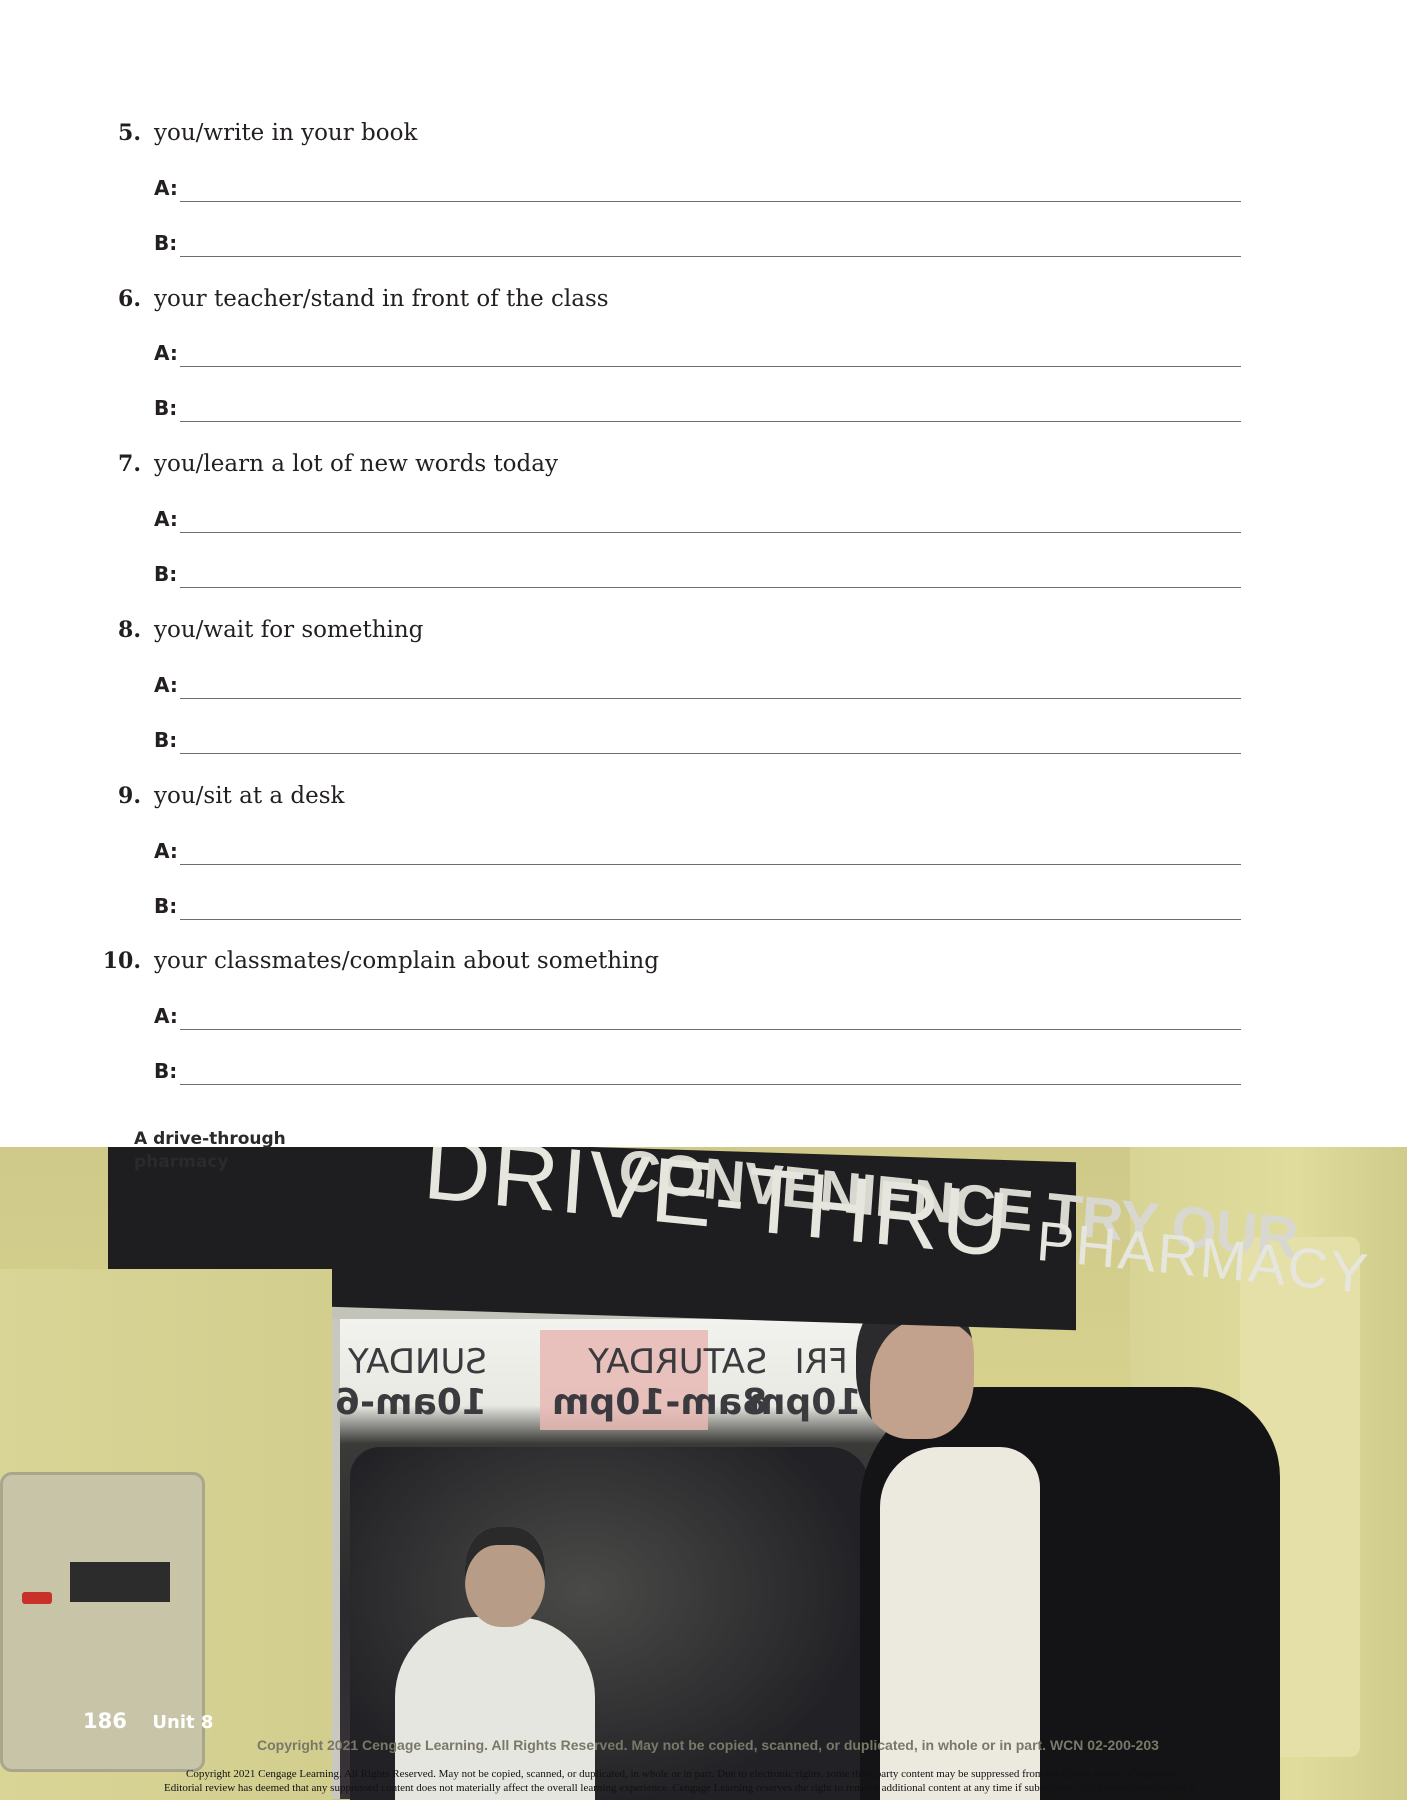 The image size is (1407, 1800). Describe the element at coordinates (660, 1402) in the screenshot. I see `hours-time: 8am-10pm` at that location.